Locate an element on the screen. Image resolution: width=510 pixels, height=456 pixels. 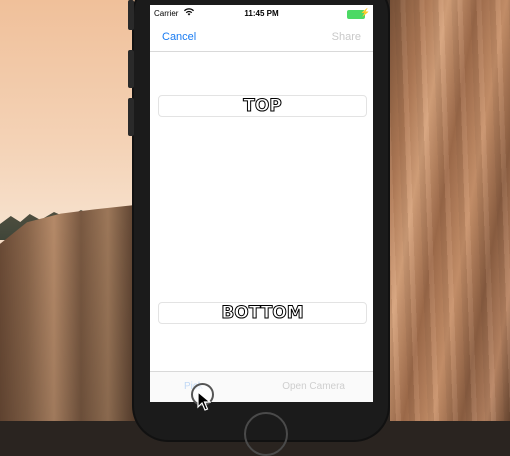
bottom-text-field: BOTTOM is located at coordinates (262, 313).